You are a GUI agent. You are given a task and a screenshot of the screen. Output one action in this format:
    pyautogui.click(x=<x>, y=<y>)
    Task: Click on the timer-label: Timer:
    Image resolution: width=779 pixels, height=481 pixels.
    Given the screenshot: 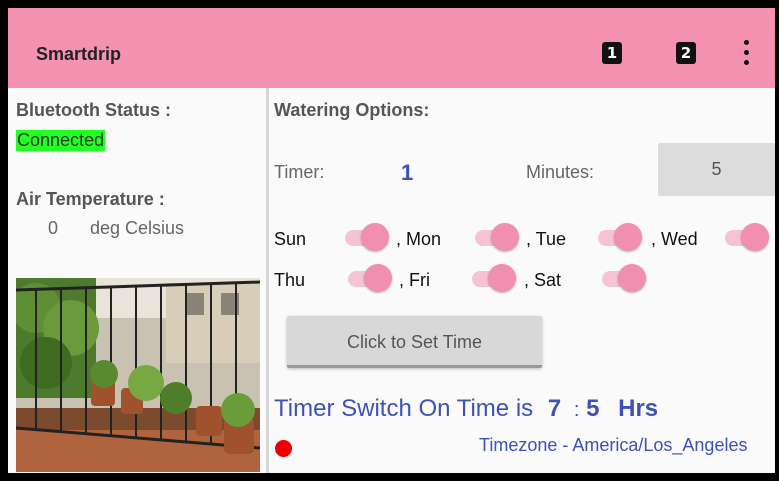 What is the action you would take?
    pyautogui.click(x=299, y=172)
    